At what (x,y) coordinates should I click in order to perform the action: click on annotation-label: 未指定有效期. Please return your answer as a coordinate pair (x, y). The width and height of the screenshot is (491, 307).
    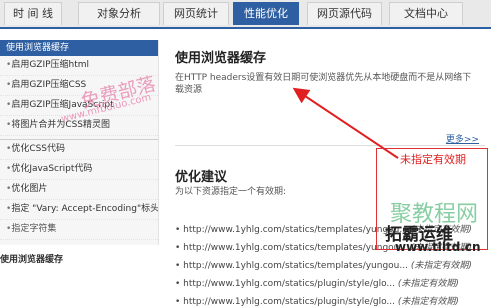
    Looking at the image, I should click on (433, 159).